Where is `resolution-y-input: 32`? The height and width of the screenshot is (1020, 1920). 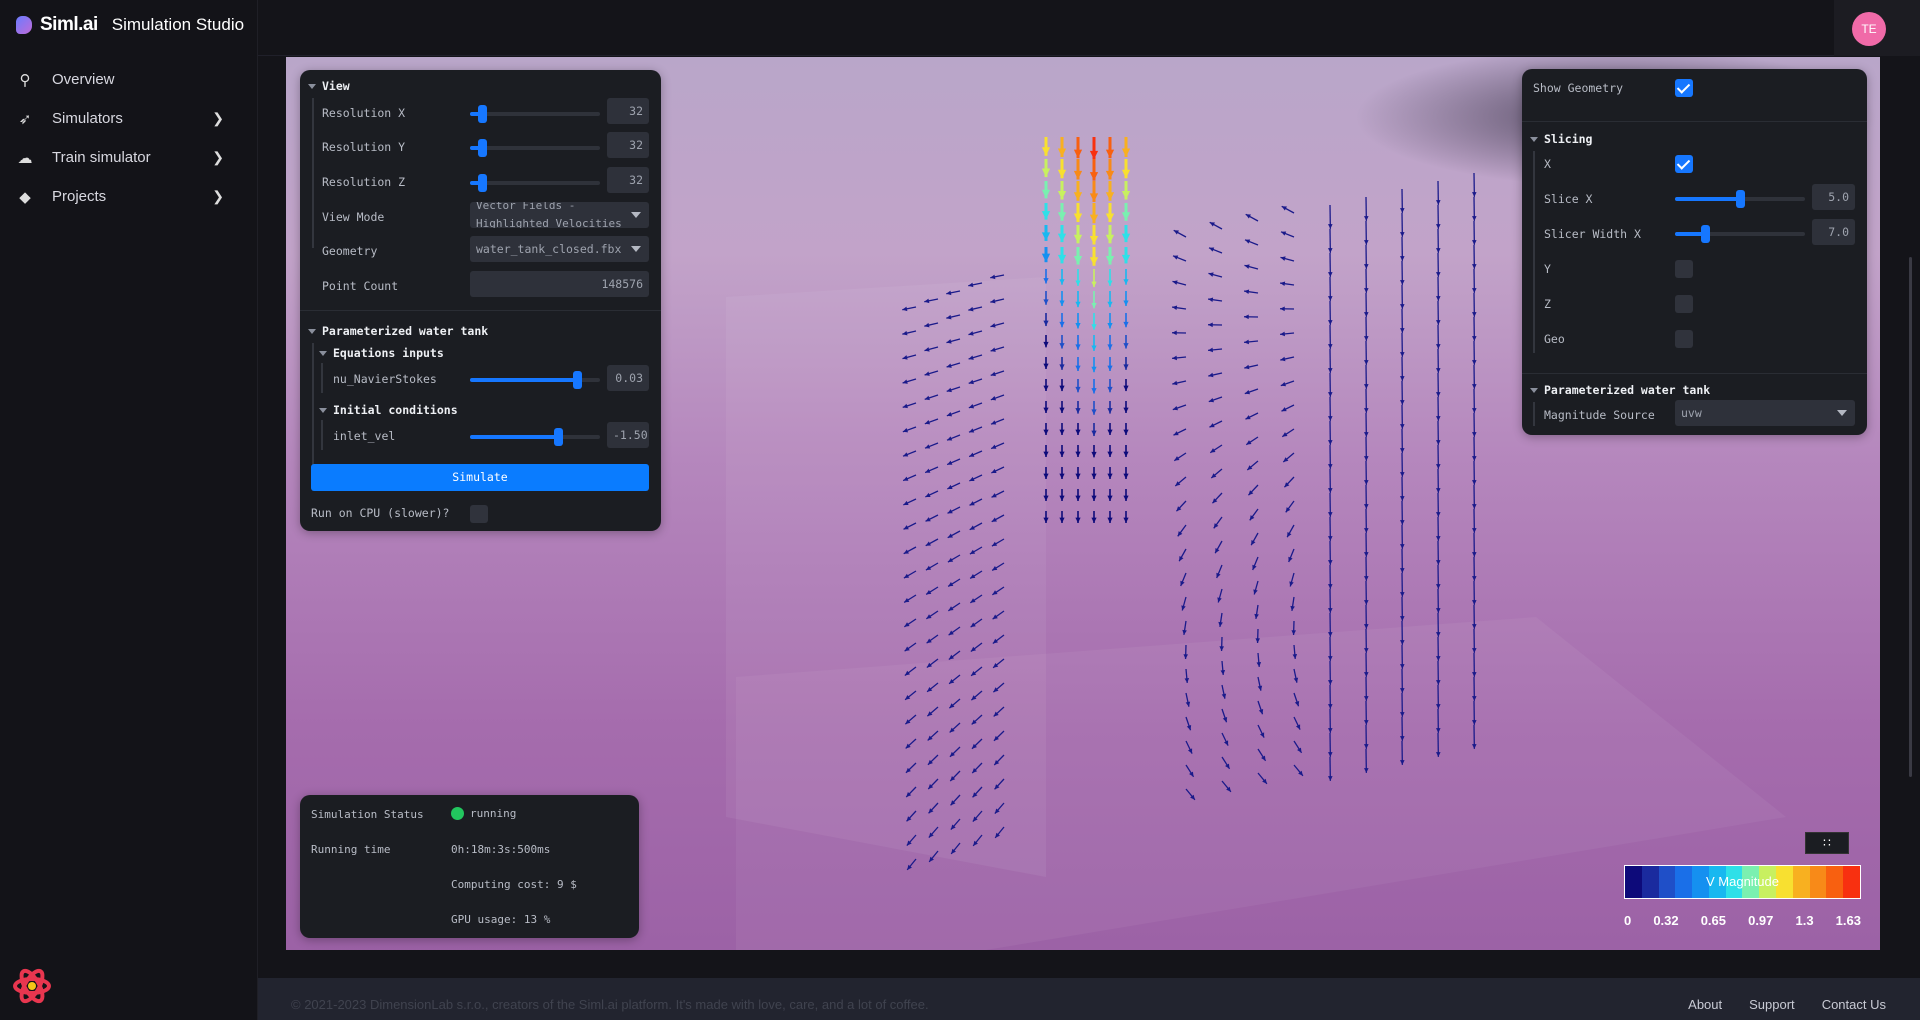 resolution-y-input: 32 is located at coordinates (628, 145).